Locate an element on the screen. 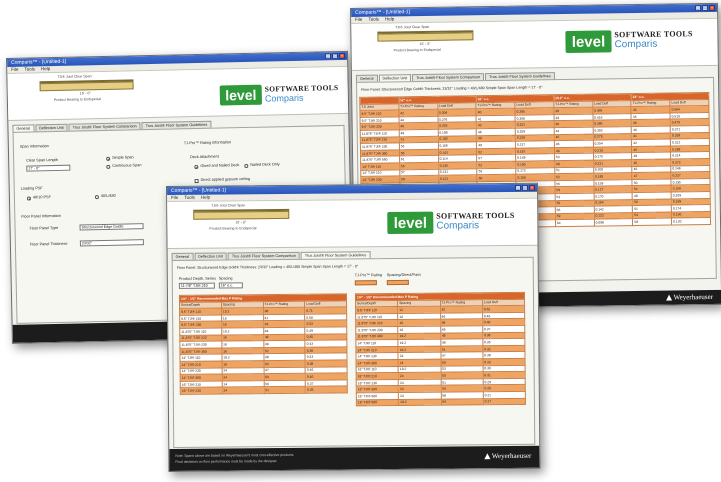 The width and height of the screenshot is (721, 482). floor-panel-type-select: Structurwood Edge Gold® is located at coordinates (111, 227).